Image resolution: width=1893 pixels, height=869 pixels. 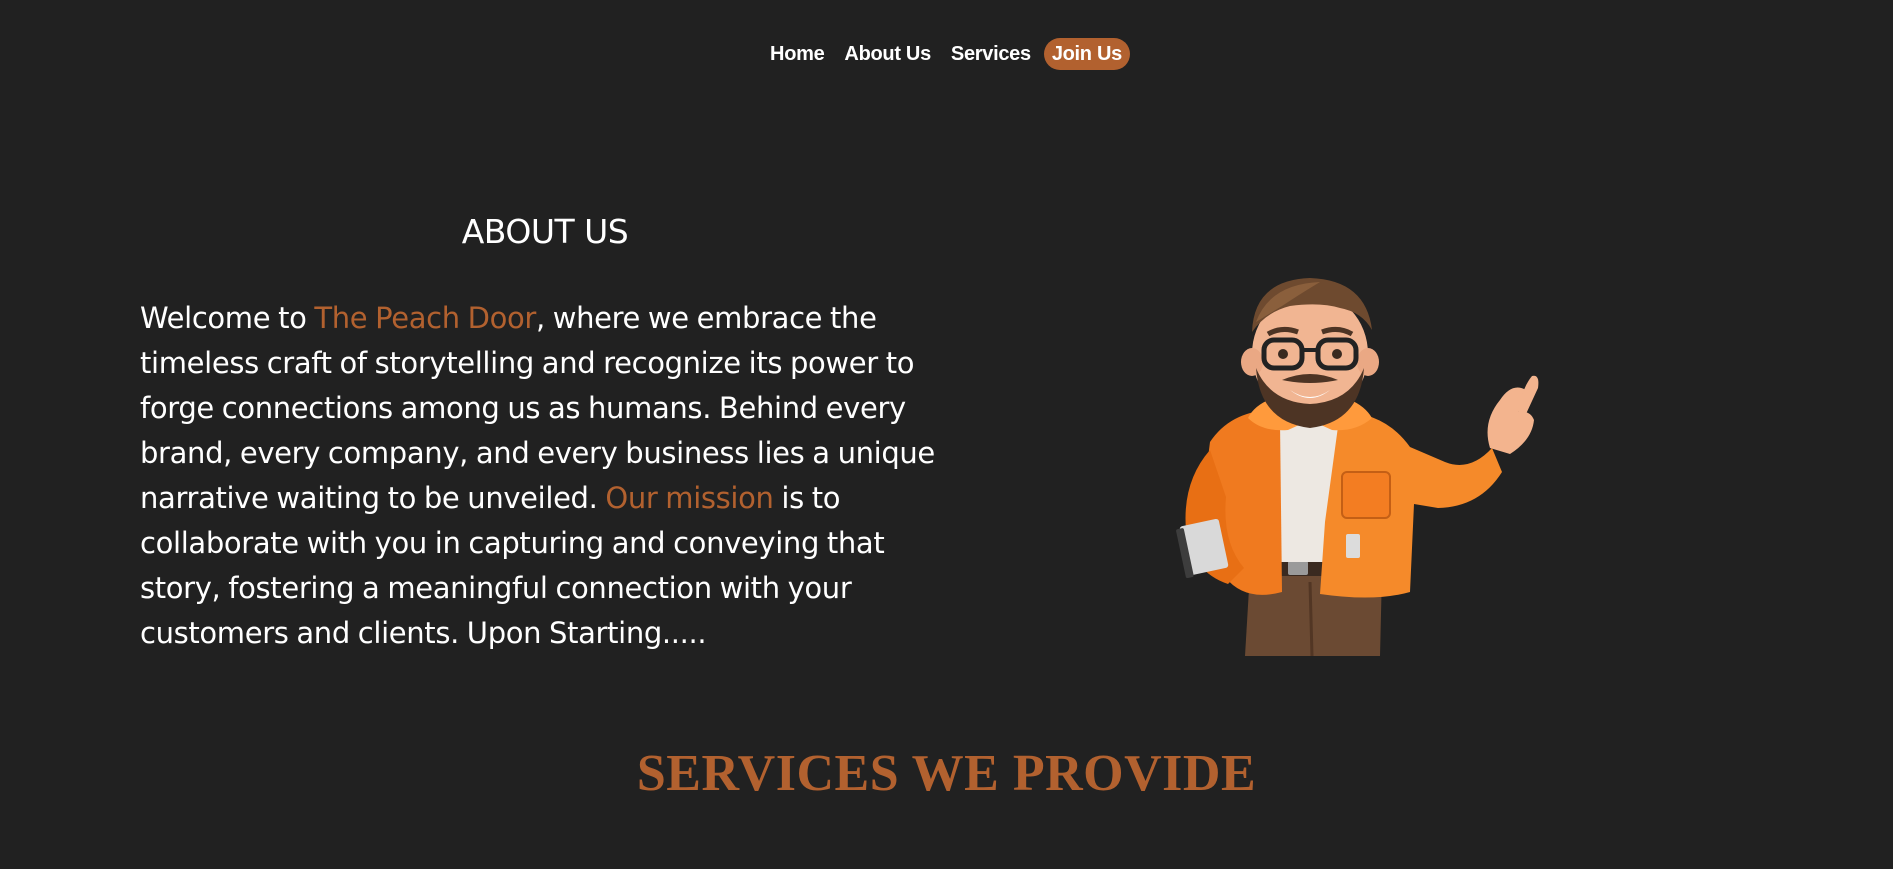 What do you see at coordinates (991, 54) in the screenshot?
I see `nav-link-services: Services` at bounding box center [991, 54].